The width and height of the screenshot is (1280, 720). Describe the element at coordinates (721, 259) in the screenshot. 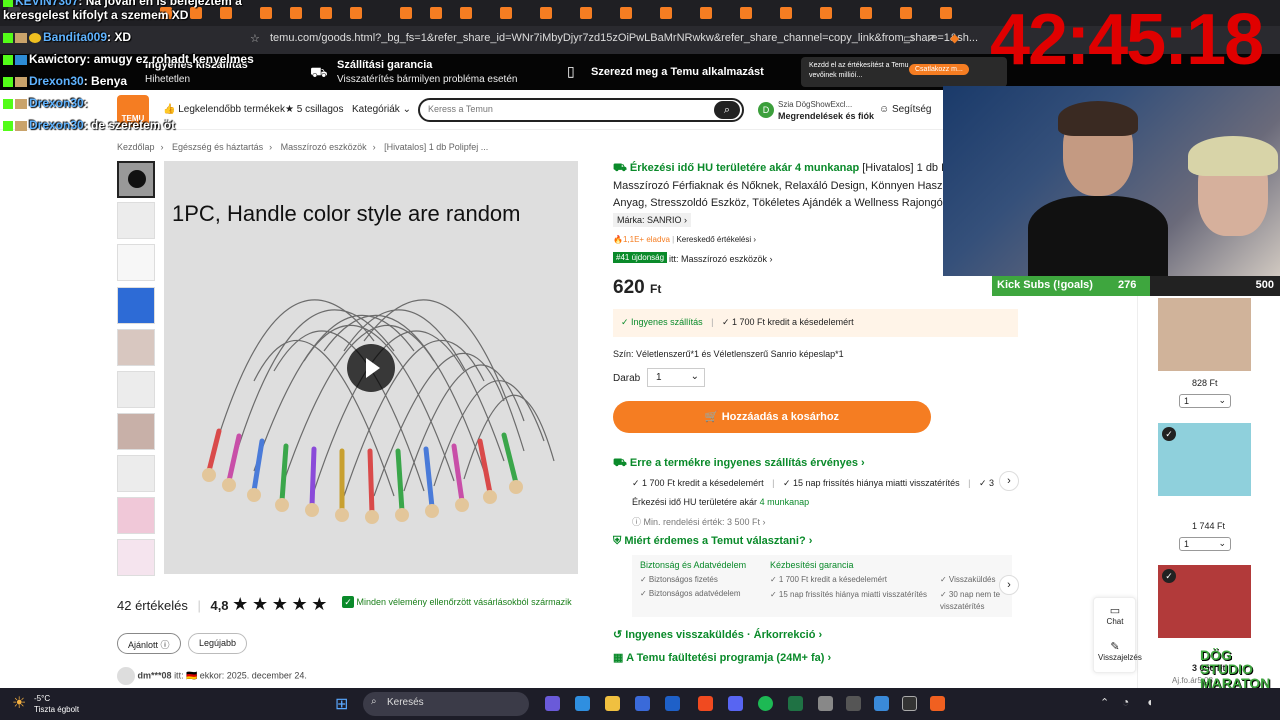

I see `rank-link: itt: Masszírozó eszközök ›` at that location.